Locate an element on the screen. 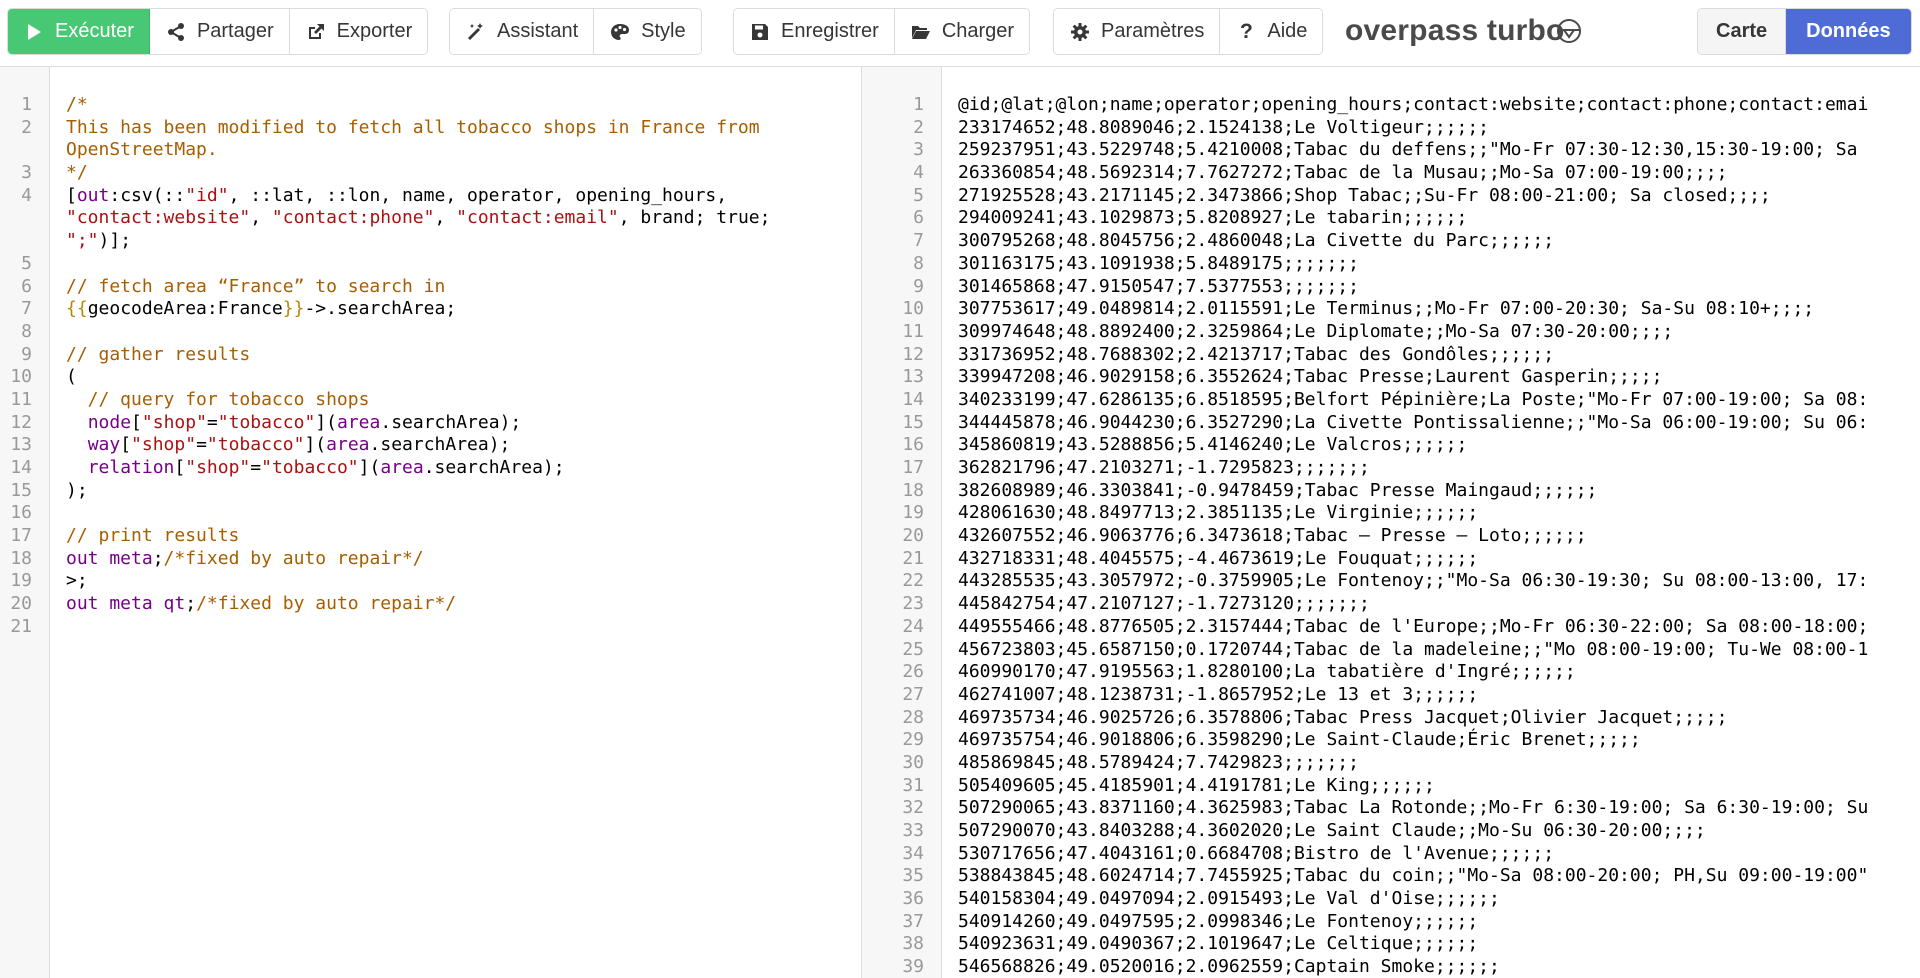 This screenshot has height=978, width=1920. save-load-group: Enregistrer Charger is located at coordinates (882, 31).